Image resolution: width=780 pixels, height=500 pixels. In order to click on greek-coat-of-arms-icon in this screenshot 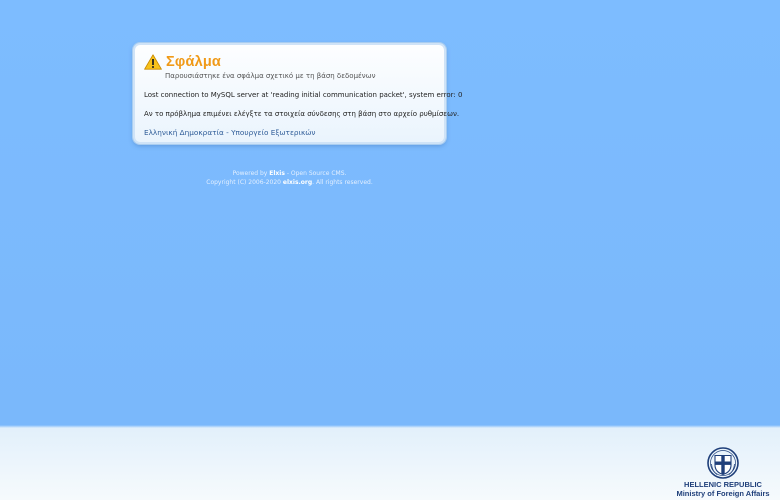, I will do `click(723, 463)`.